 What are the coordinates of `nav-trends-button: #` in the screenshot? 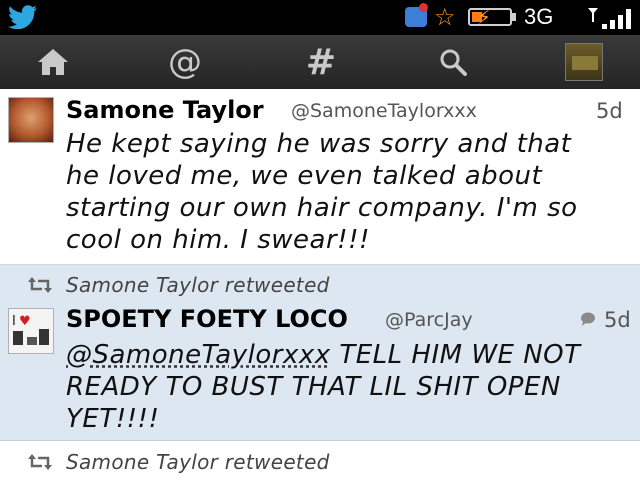 It's located at (321, 62).